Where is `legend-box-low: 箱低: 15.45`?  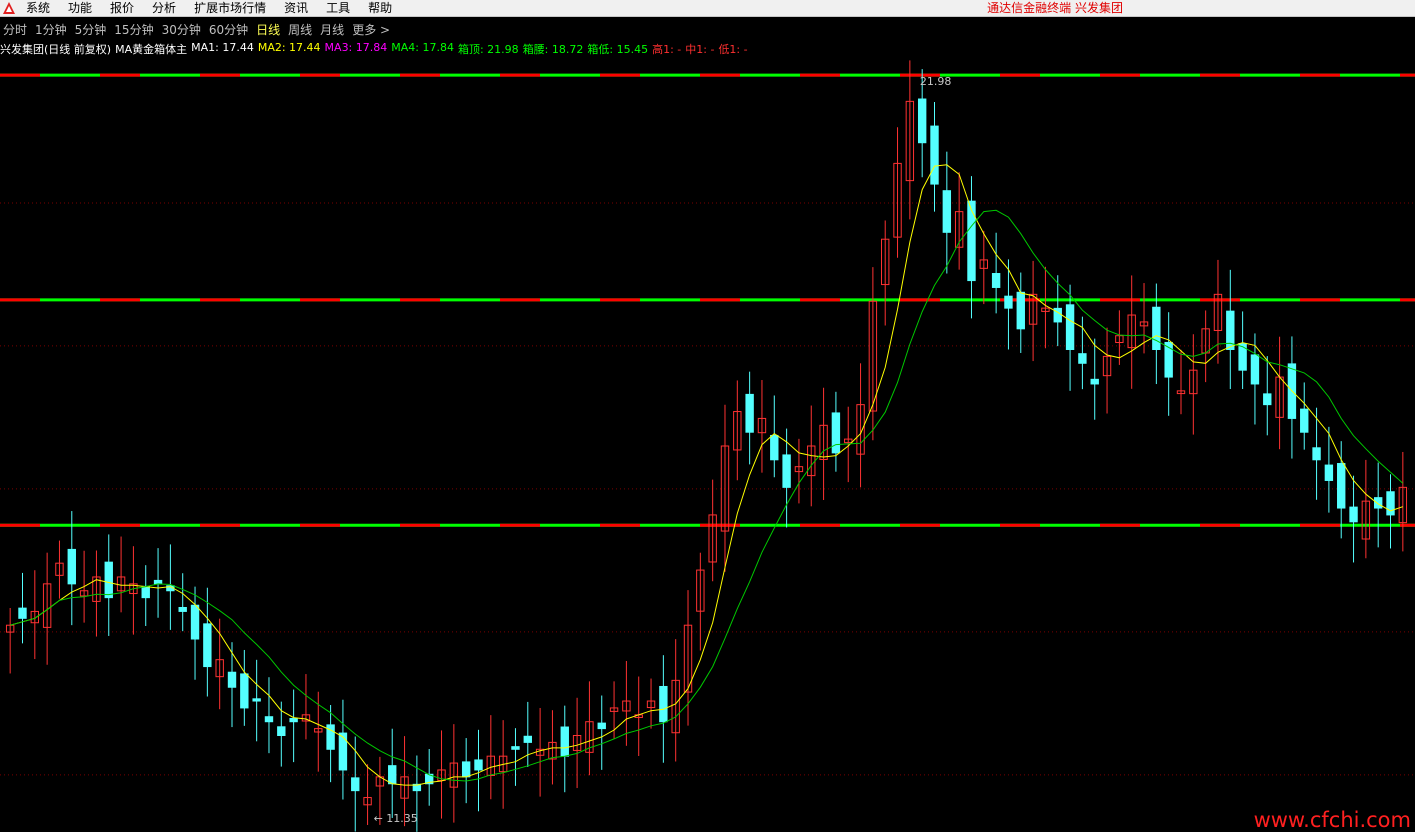 legend-box-low: 箱低: 15.45 is located at coordinates (618, 49).